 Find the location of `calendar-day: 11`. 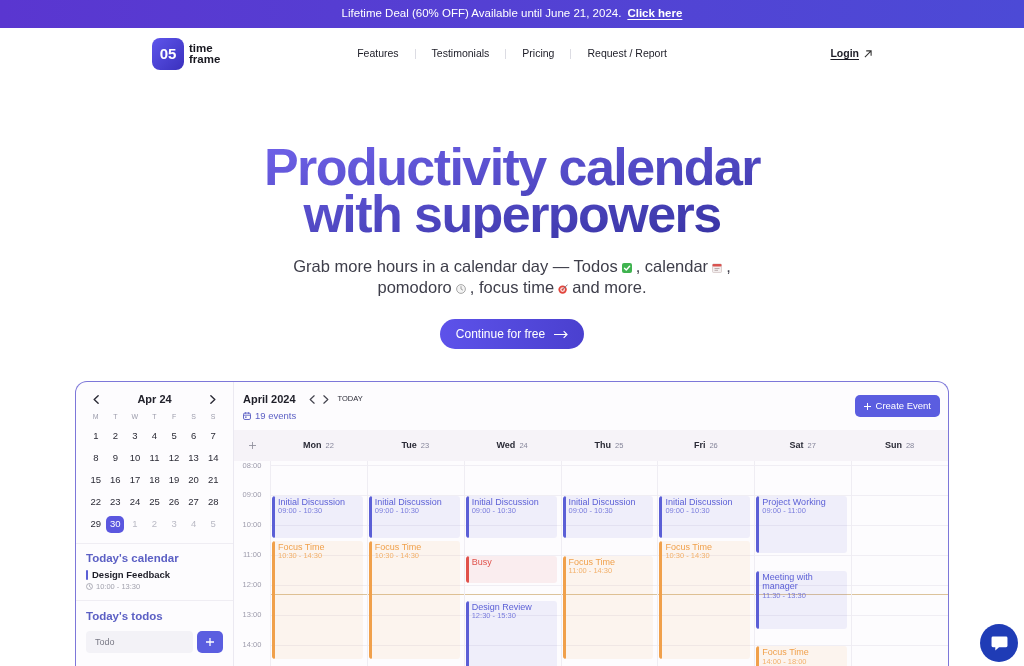

calendar-day: 11 is located at coordinates (154, 458).